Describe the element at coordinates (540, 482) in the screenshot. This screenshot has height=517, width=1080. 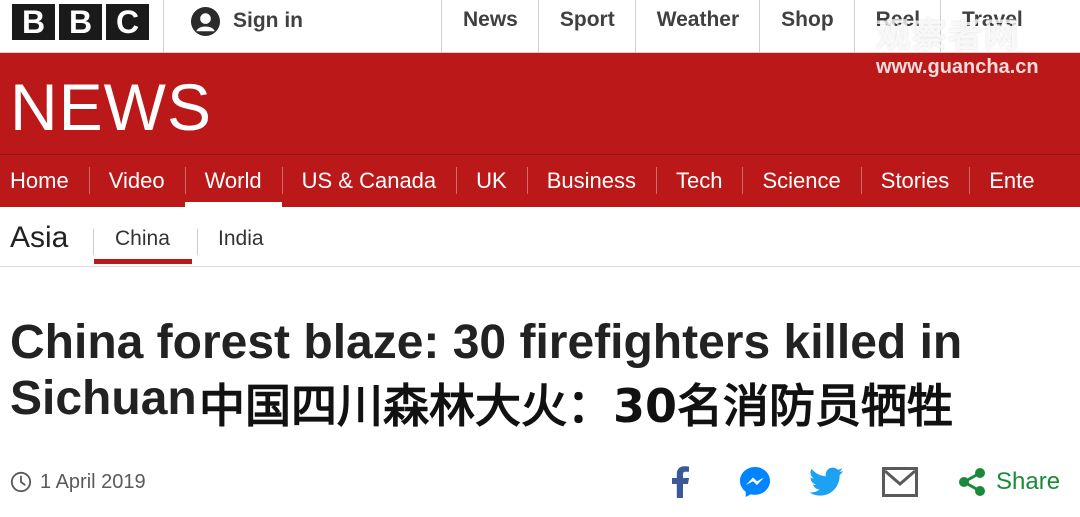
I see `share-tools: Share` at that location.